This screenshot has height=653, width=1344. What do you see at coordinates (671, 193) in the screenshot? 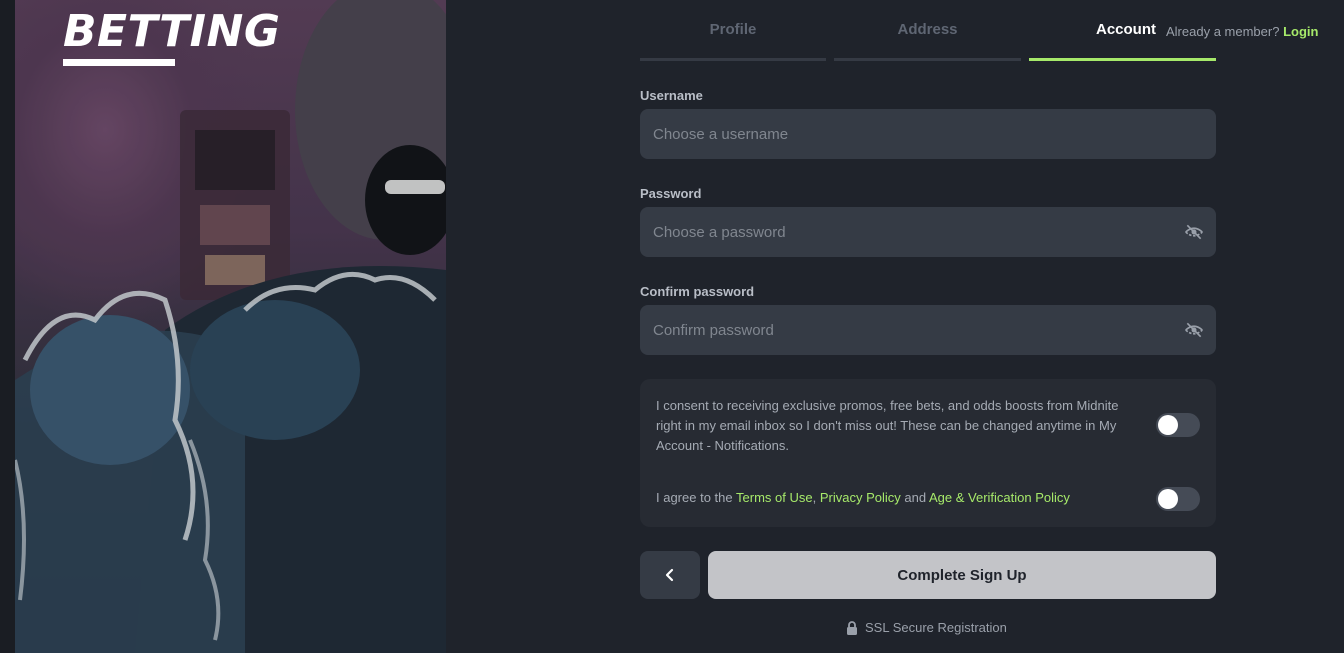
I see `password-label: Password` at bounding box center [671, 193].